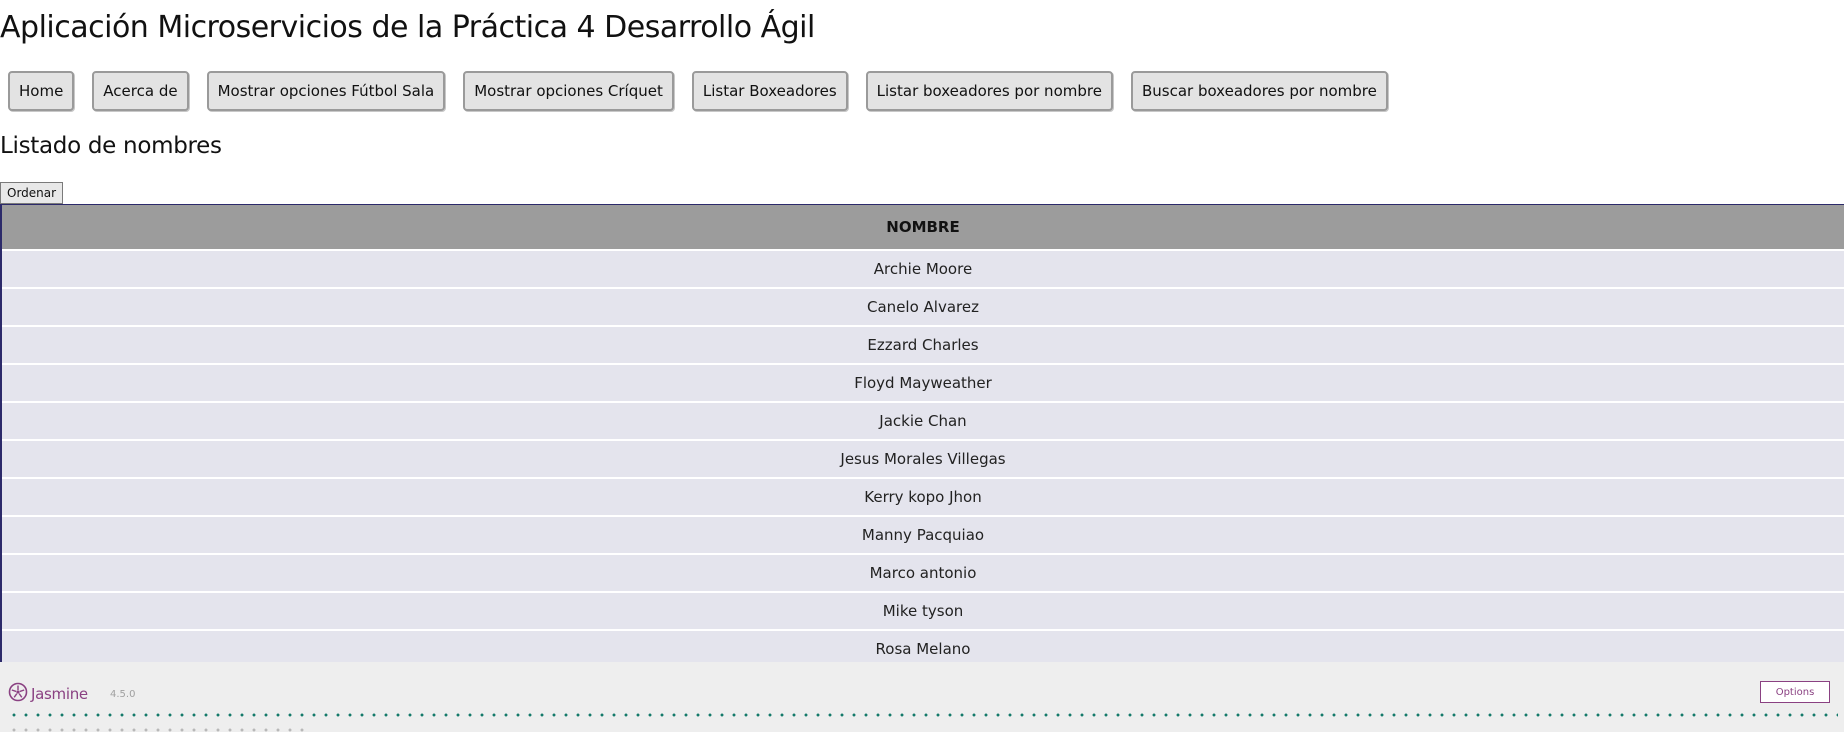  I want to click on nav-list-boxers-button: Listar Boxeadores, so click(769, 91).